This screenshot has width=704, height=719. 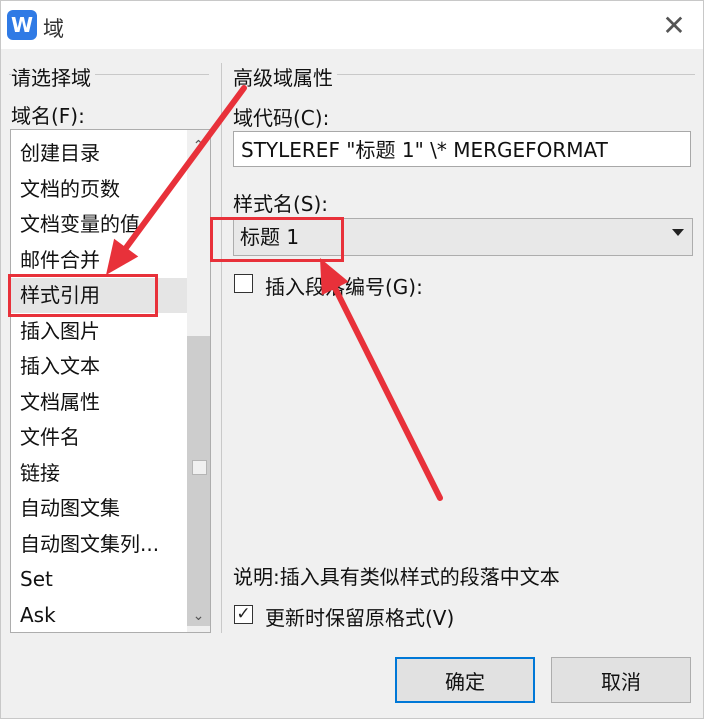 What do you see at coordinates (621, 680) in the screenshot?
I see `cancel-button: 取消` at bounding box center [621, 680].